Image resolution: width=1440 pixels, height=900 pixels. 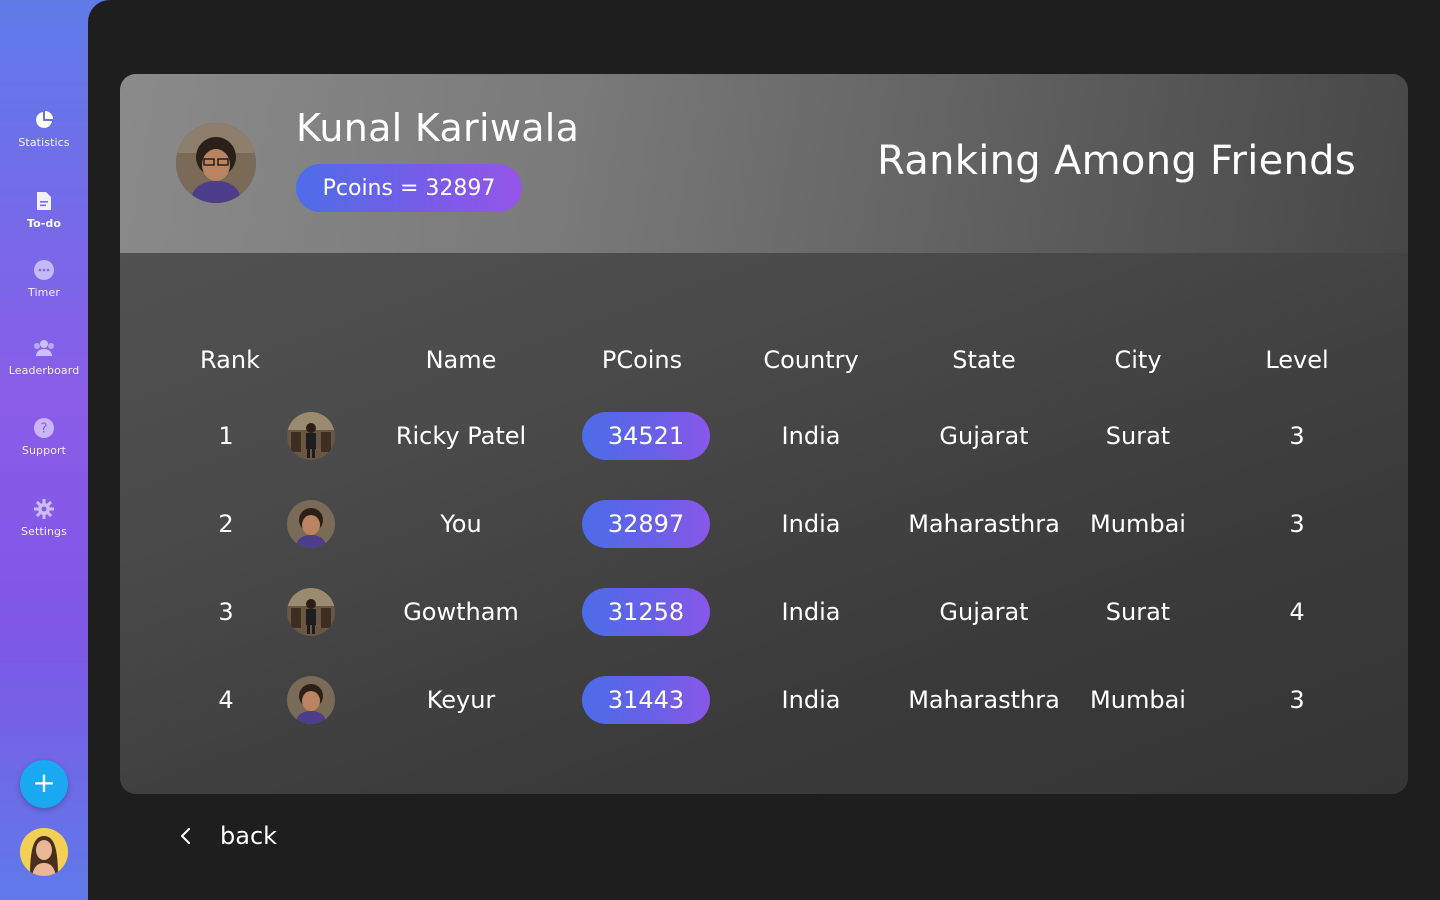 I want to click on column-header-country: Country, so click(x=811, y=360).